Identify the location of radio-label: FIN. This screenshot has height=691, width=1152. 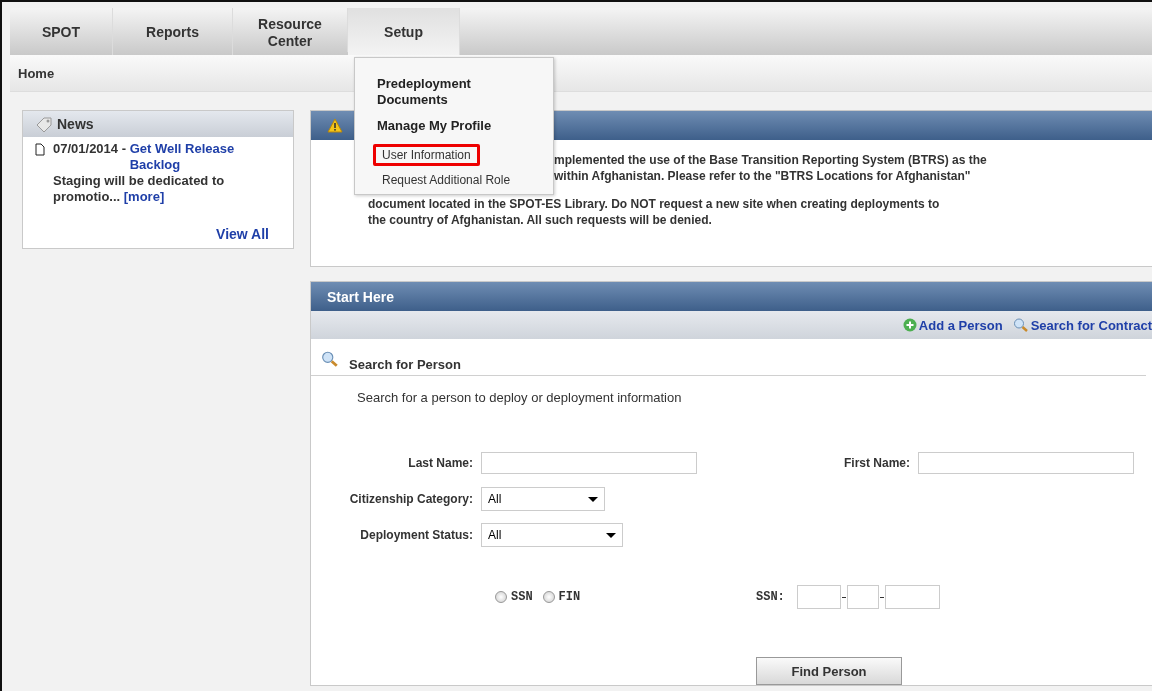
(569, 597).